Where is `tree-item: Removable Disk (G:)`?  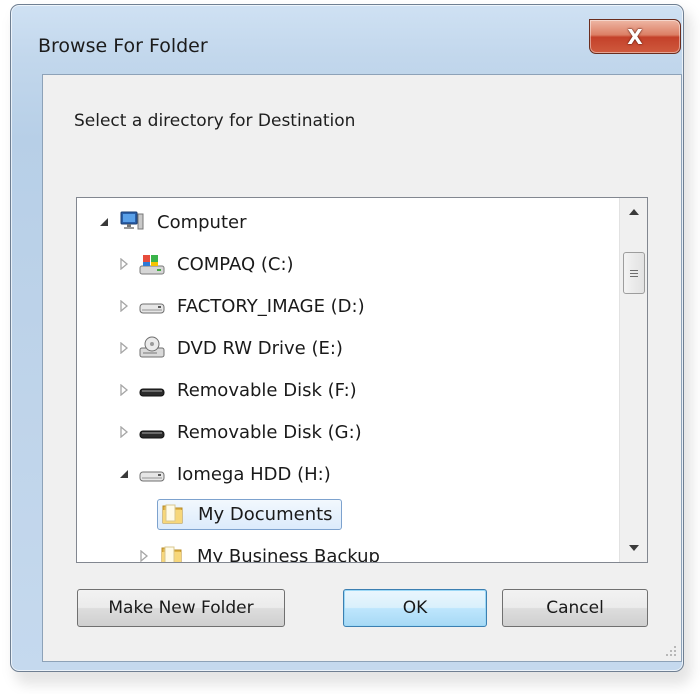
tree-item: Removable Disk (G:) is located at coordinates (242, 432).